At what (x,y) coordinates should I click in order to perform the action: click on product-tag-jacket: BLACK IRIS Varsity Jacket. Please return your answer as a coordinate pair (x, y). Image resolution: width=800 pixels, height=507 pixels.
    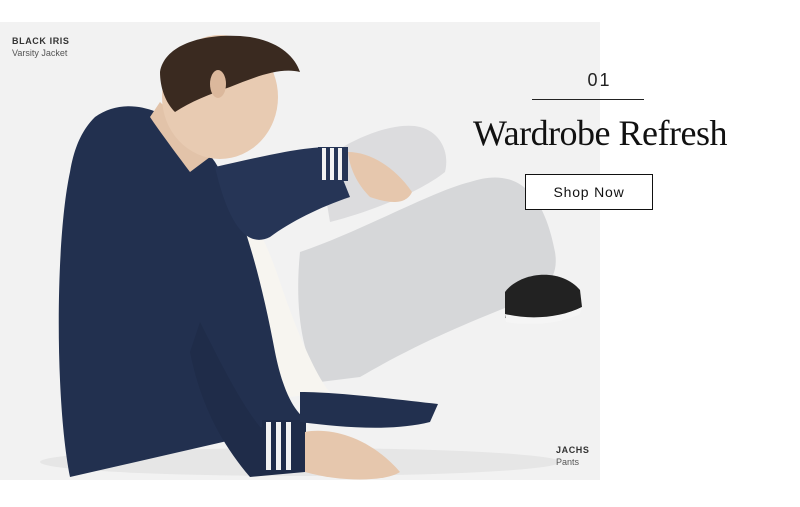
    Looking at the image, I should click on (41, 47).